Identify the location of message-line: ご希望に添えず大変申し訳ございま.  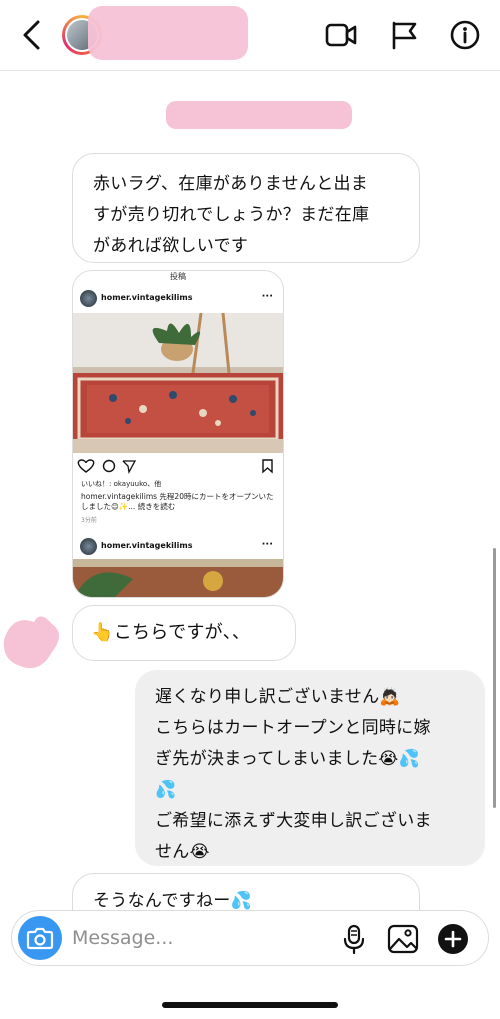
(293, 821).